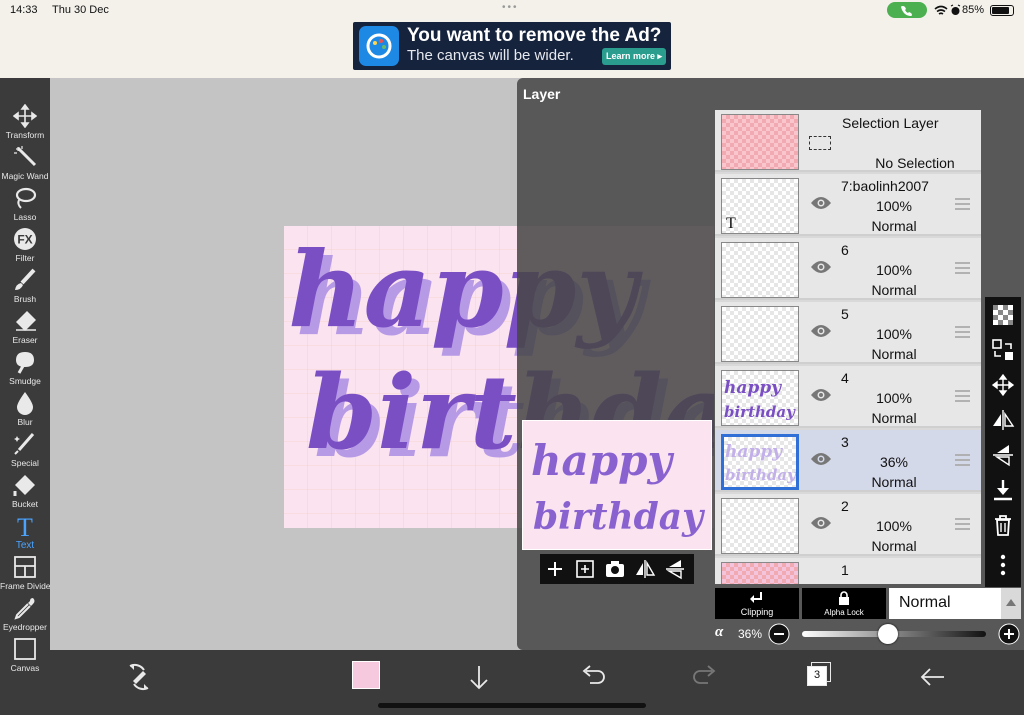 The height and width of the screenshot is (715, 1024). What do you see at coordinates (25, 567) in the screenshot?
I see `frame-divider-icon` at bounding box center [25, 567].